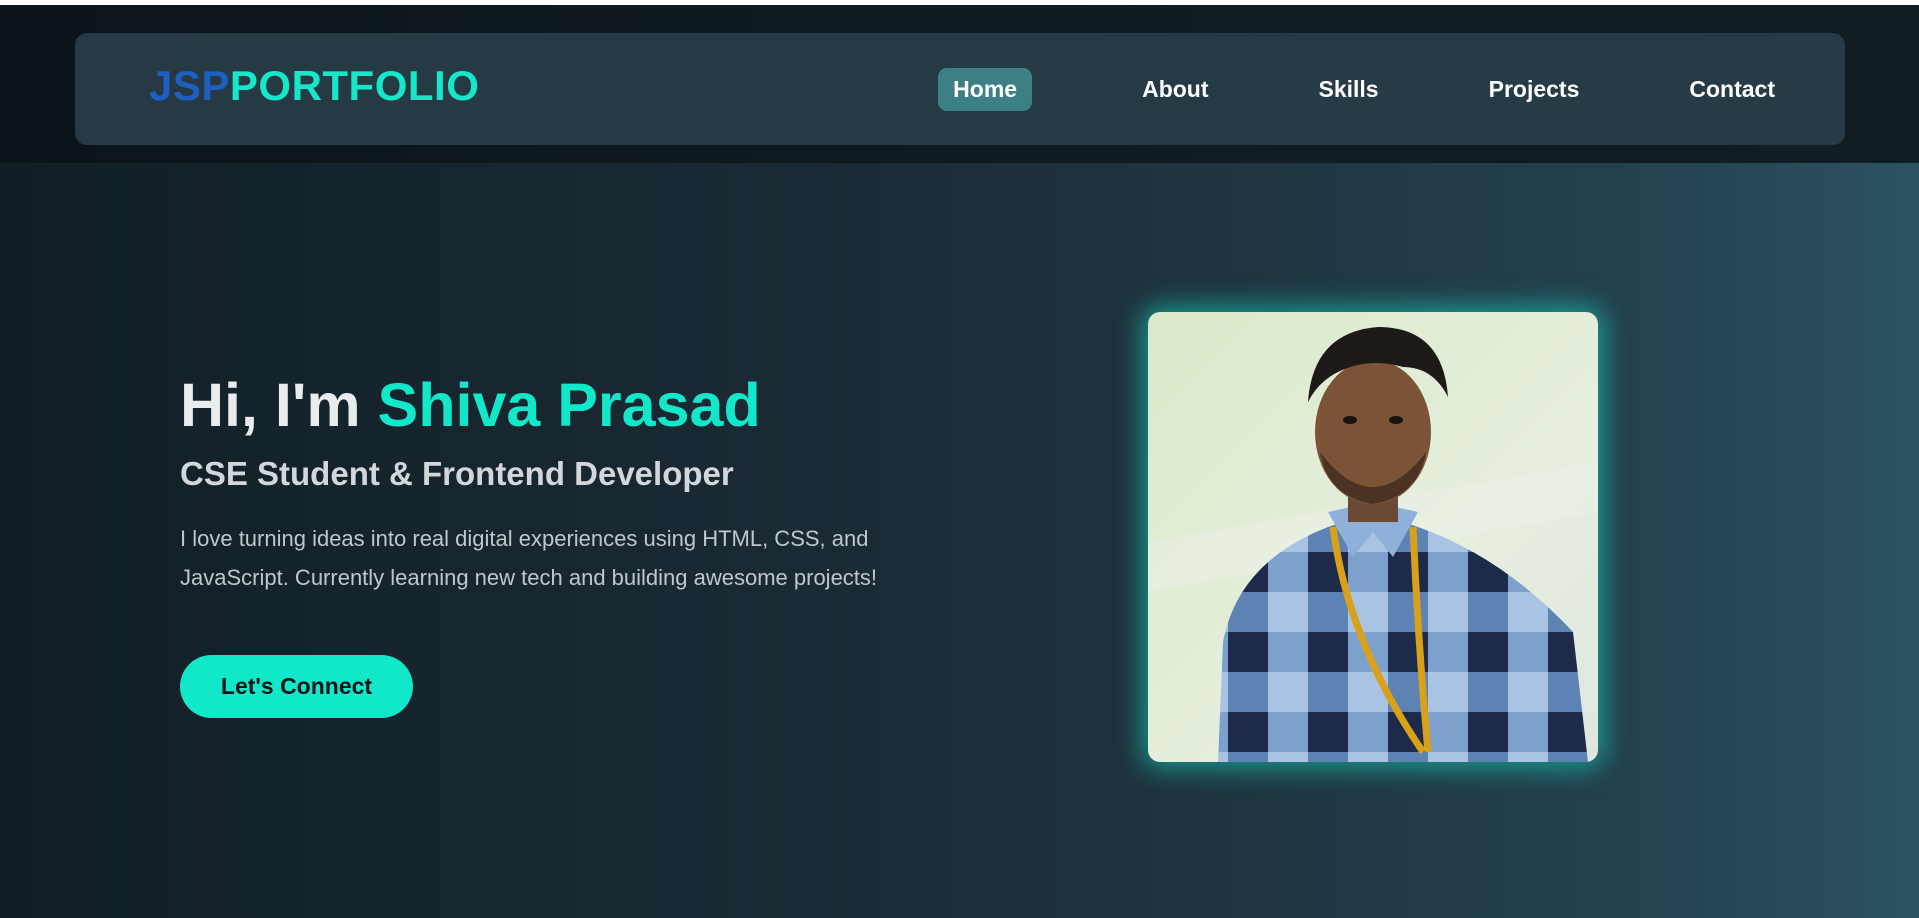 The height and width of the screenshot is (918, 1919). Describe the element at coordinates (1534, 89) in the screenshot. I see `nav-projects-link: Projects` at that location.